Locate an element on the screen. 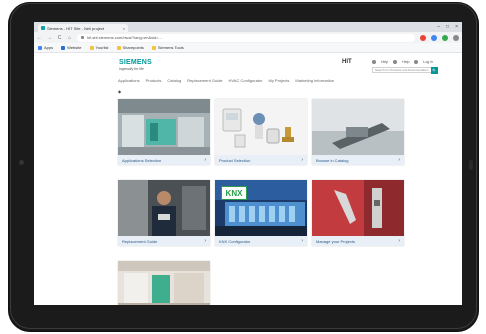 Image resolution: width=486 pixels, height=334 pixels. nav-item-catalog: Catalog is located at coordinates (174, 80).